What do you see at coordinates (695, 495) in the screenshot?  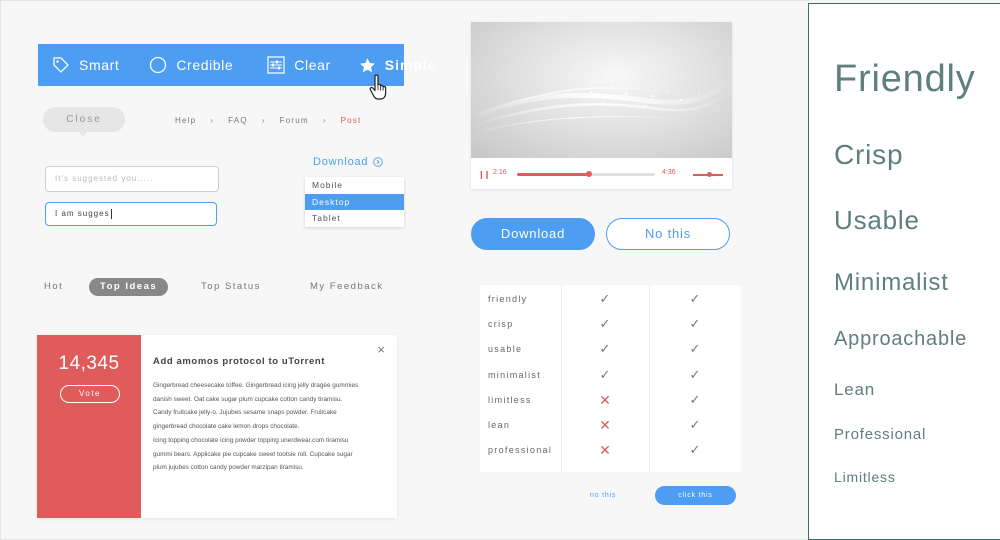 I see `click-this-button: click this` at bounding box center [695, 495].